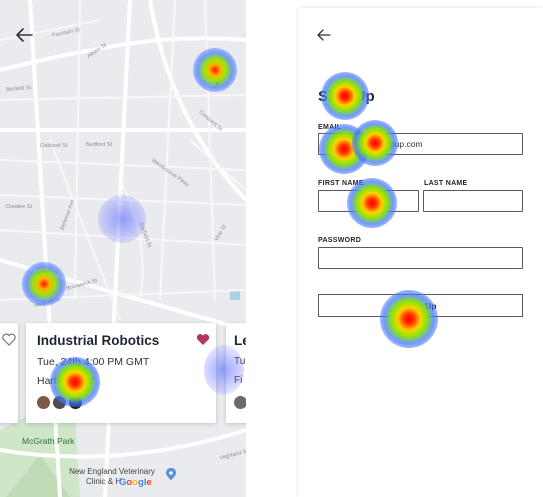 This screenshot has height=497, width=543. I want to click on first-name-field, so click(368, 201).